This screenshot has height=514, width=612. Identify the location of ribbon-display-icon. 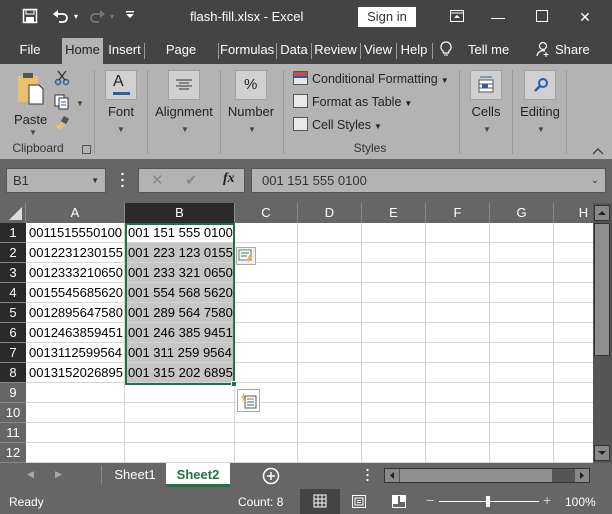
(457, 17).